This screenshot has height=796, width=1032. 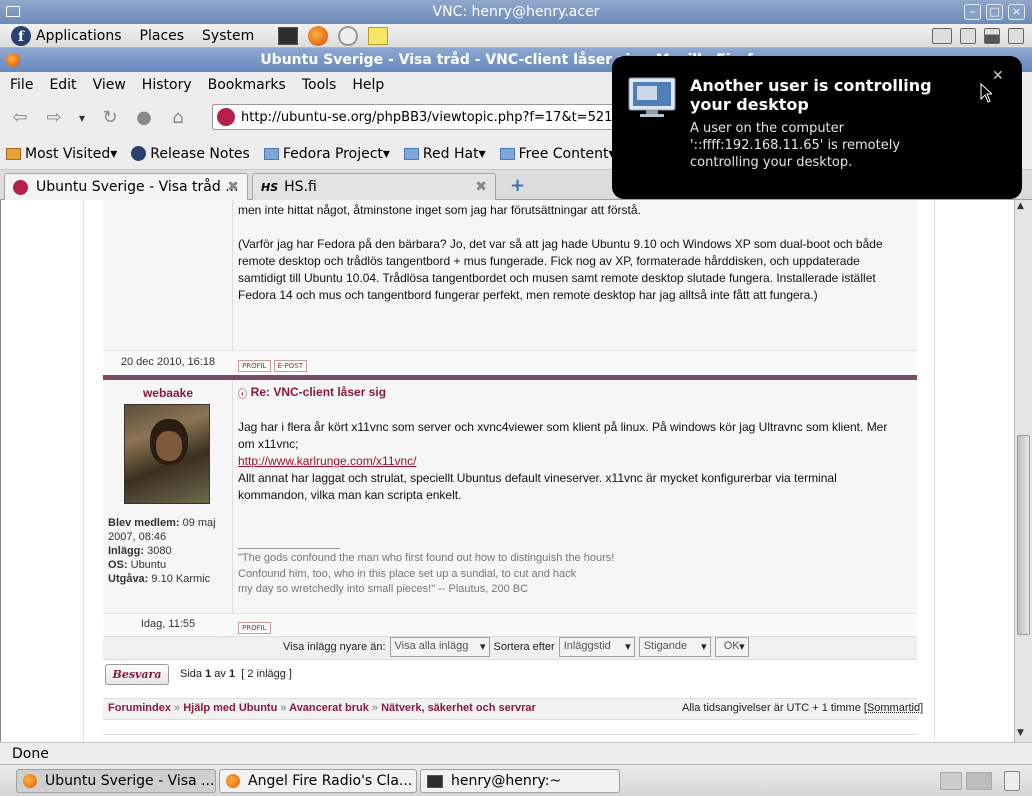 What do you see at coordinates (942, 35) in the screenshot?
I see `network-icon` at bounding box center [942, 35].